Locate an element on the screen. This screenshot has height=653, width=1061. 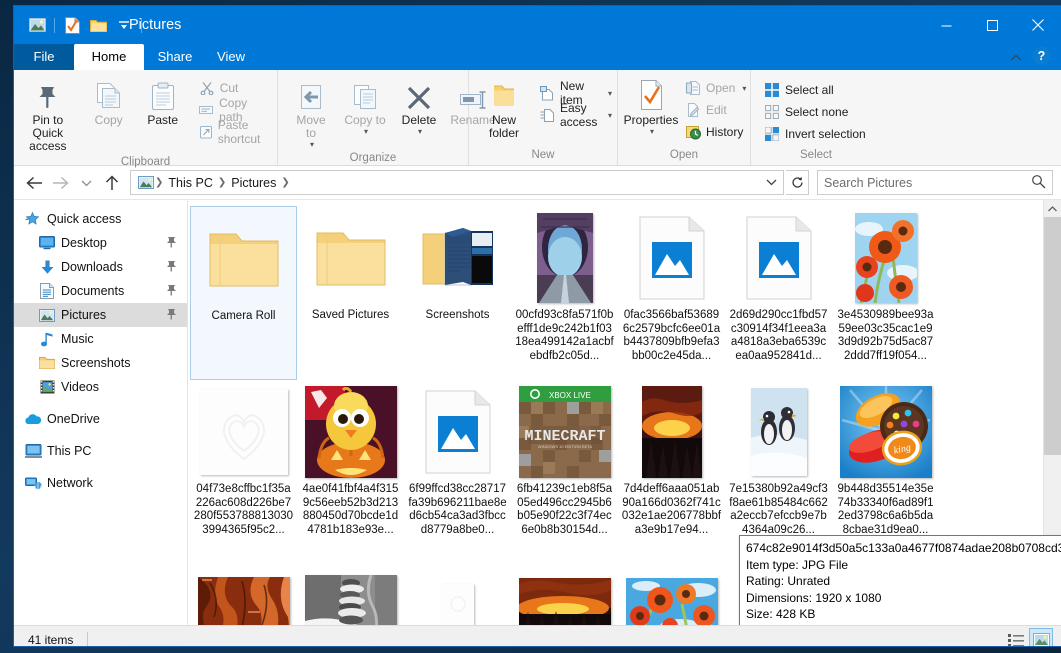
invert-selection-button: Invert selection is located at coordinates (815, 134).